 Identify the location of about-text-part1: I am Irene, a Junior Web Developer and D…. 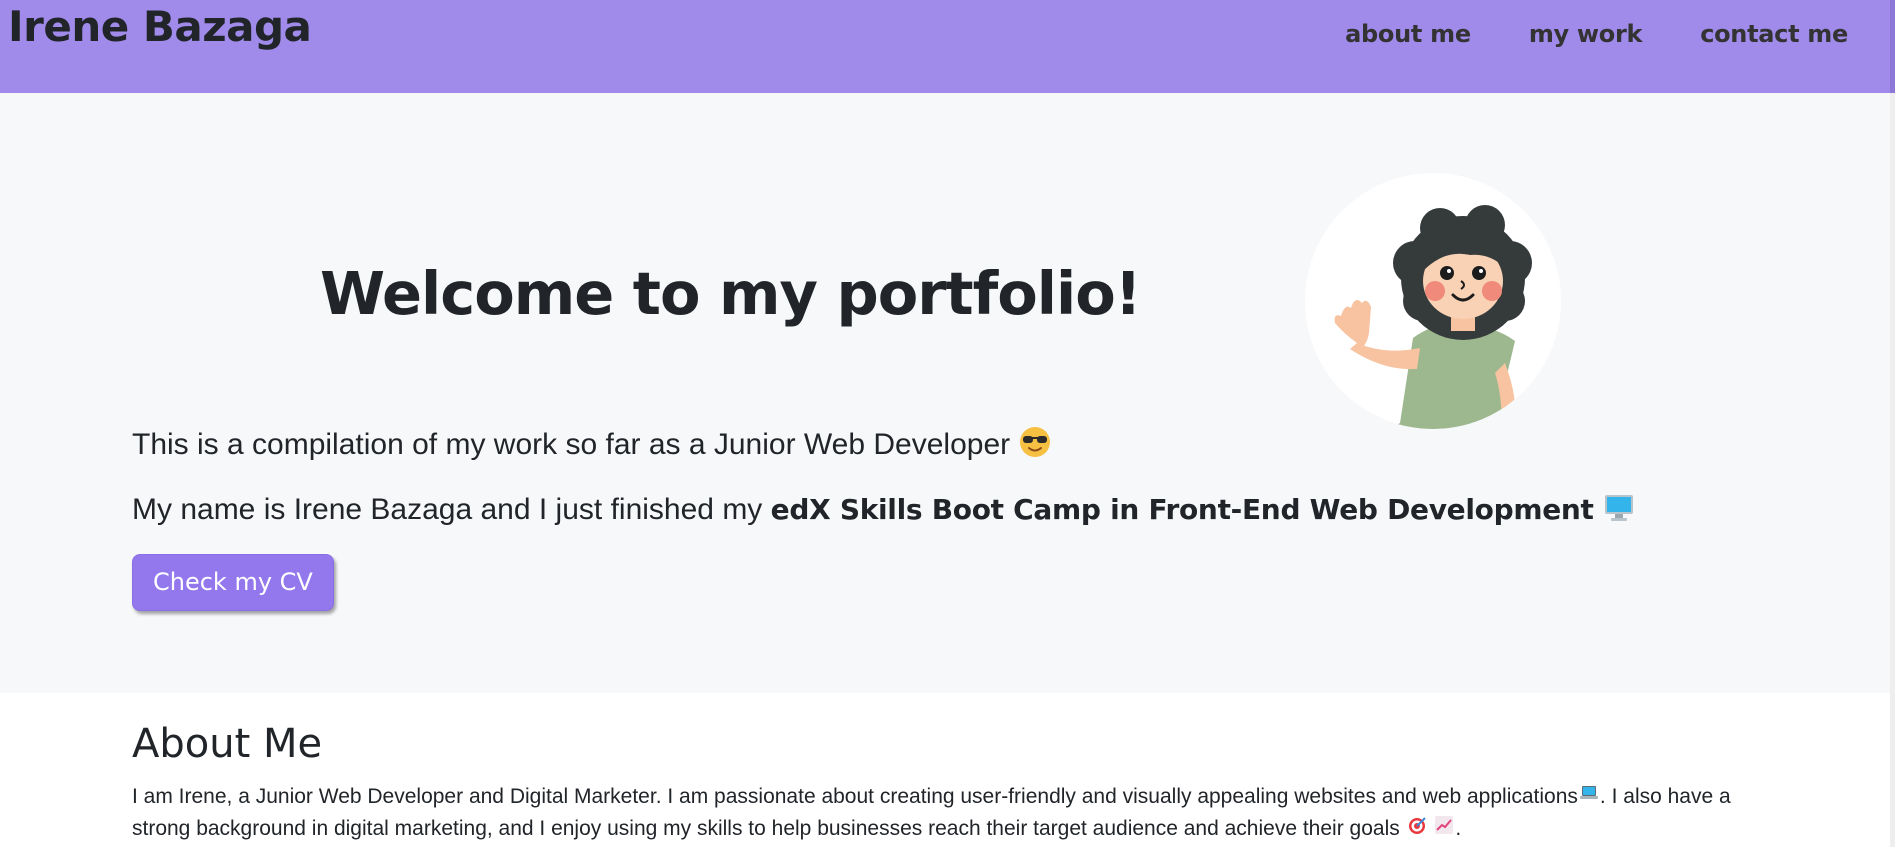
(855, 796).